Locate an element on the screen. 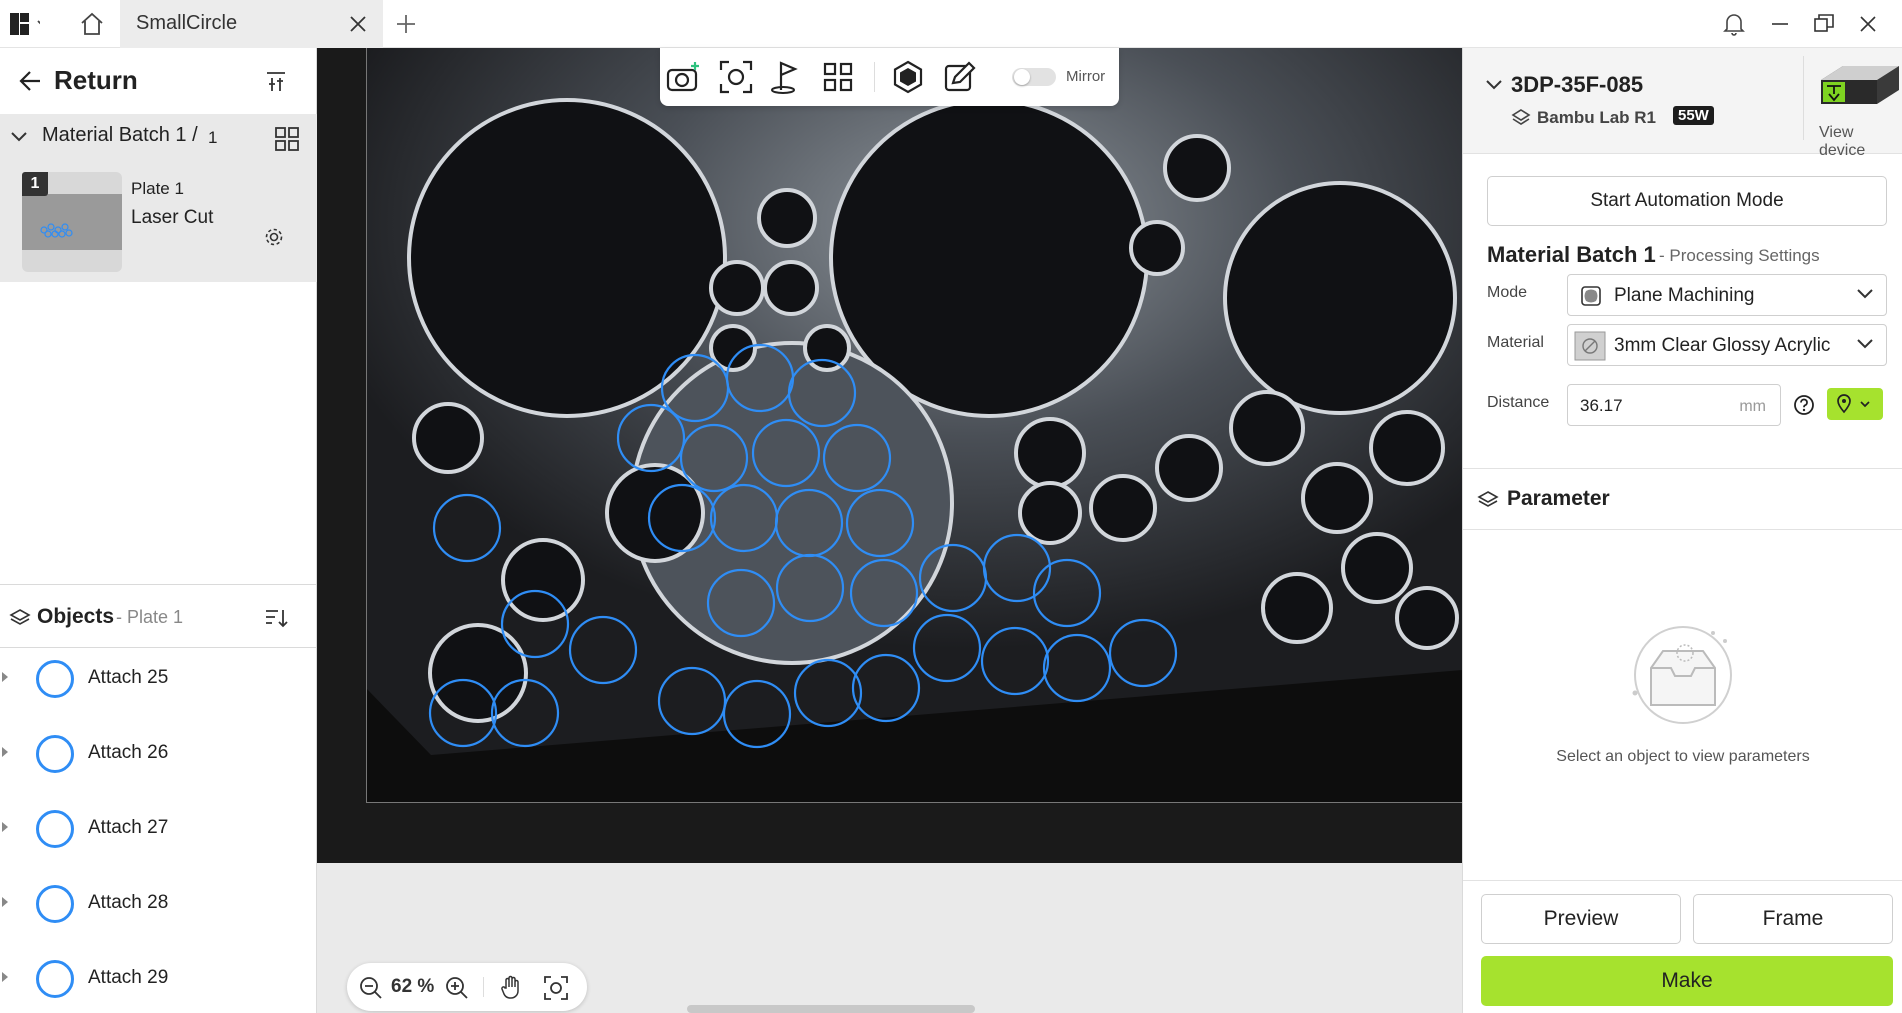 Image resolution: width=1902 pixels, height=1013 pixels. arrow-left-icon is located at coordinates (31, 81).